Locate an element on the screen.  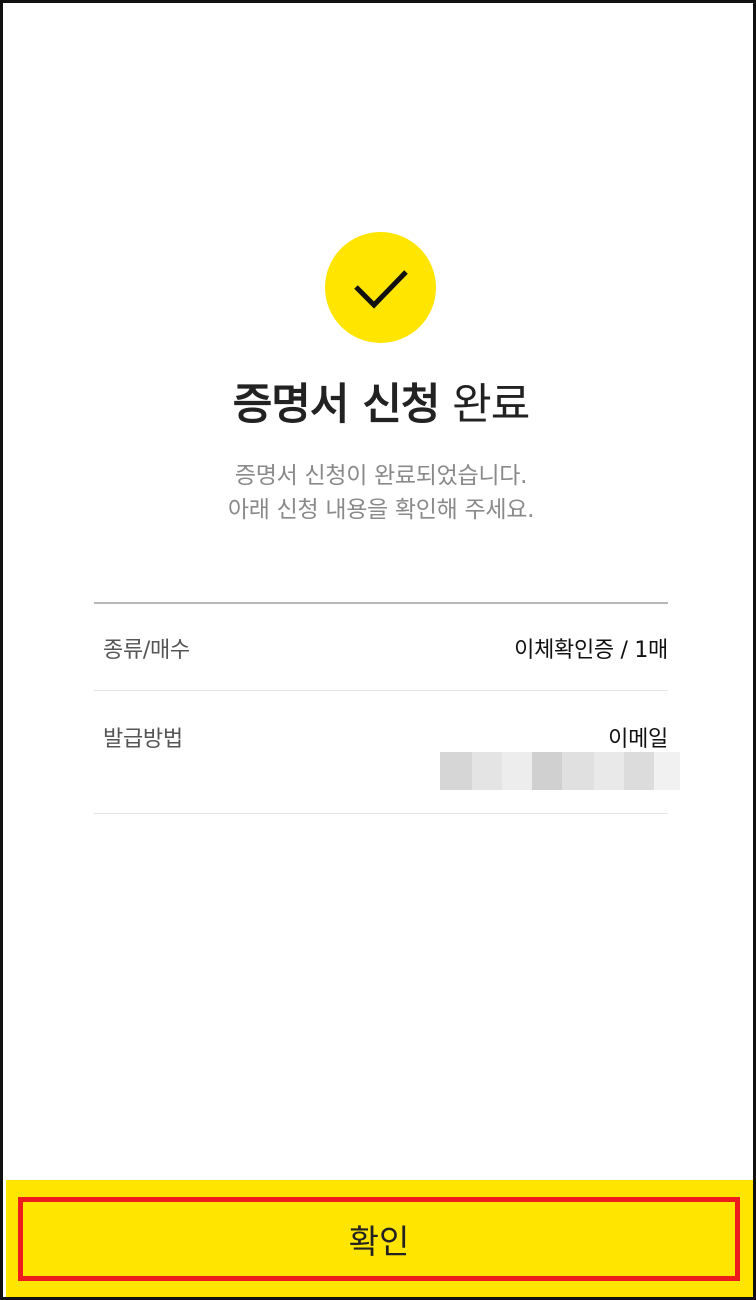
masked-email-address is located at coordinates (560, 771).